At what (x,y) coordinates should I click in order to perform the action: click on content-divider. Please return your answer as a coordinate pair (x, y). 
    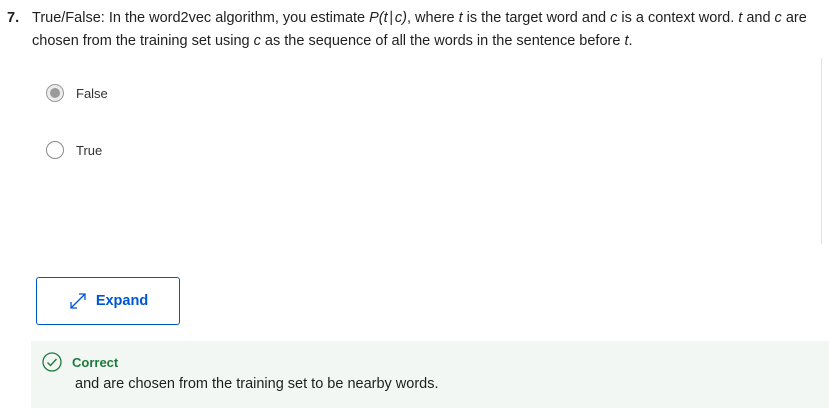
    Looking at the image, I should click on (821, 151).